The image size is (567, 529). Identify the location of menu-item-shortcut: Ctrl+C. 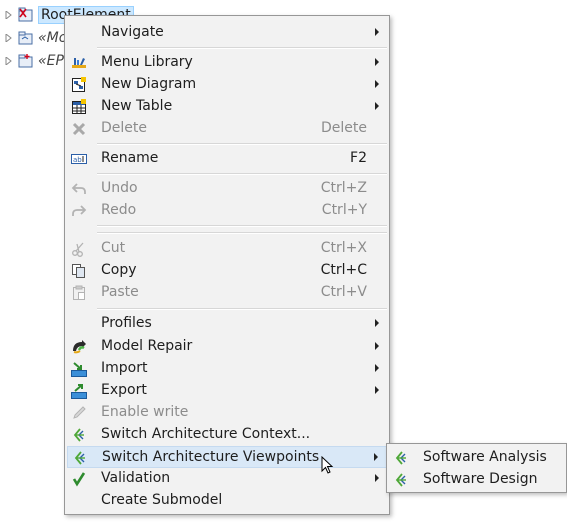
(343, 270).